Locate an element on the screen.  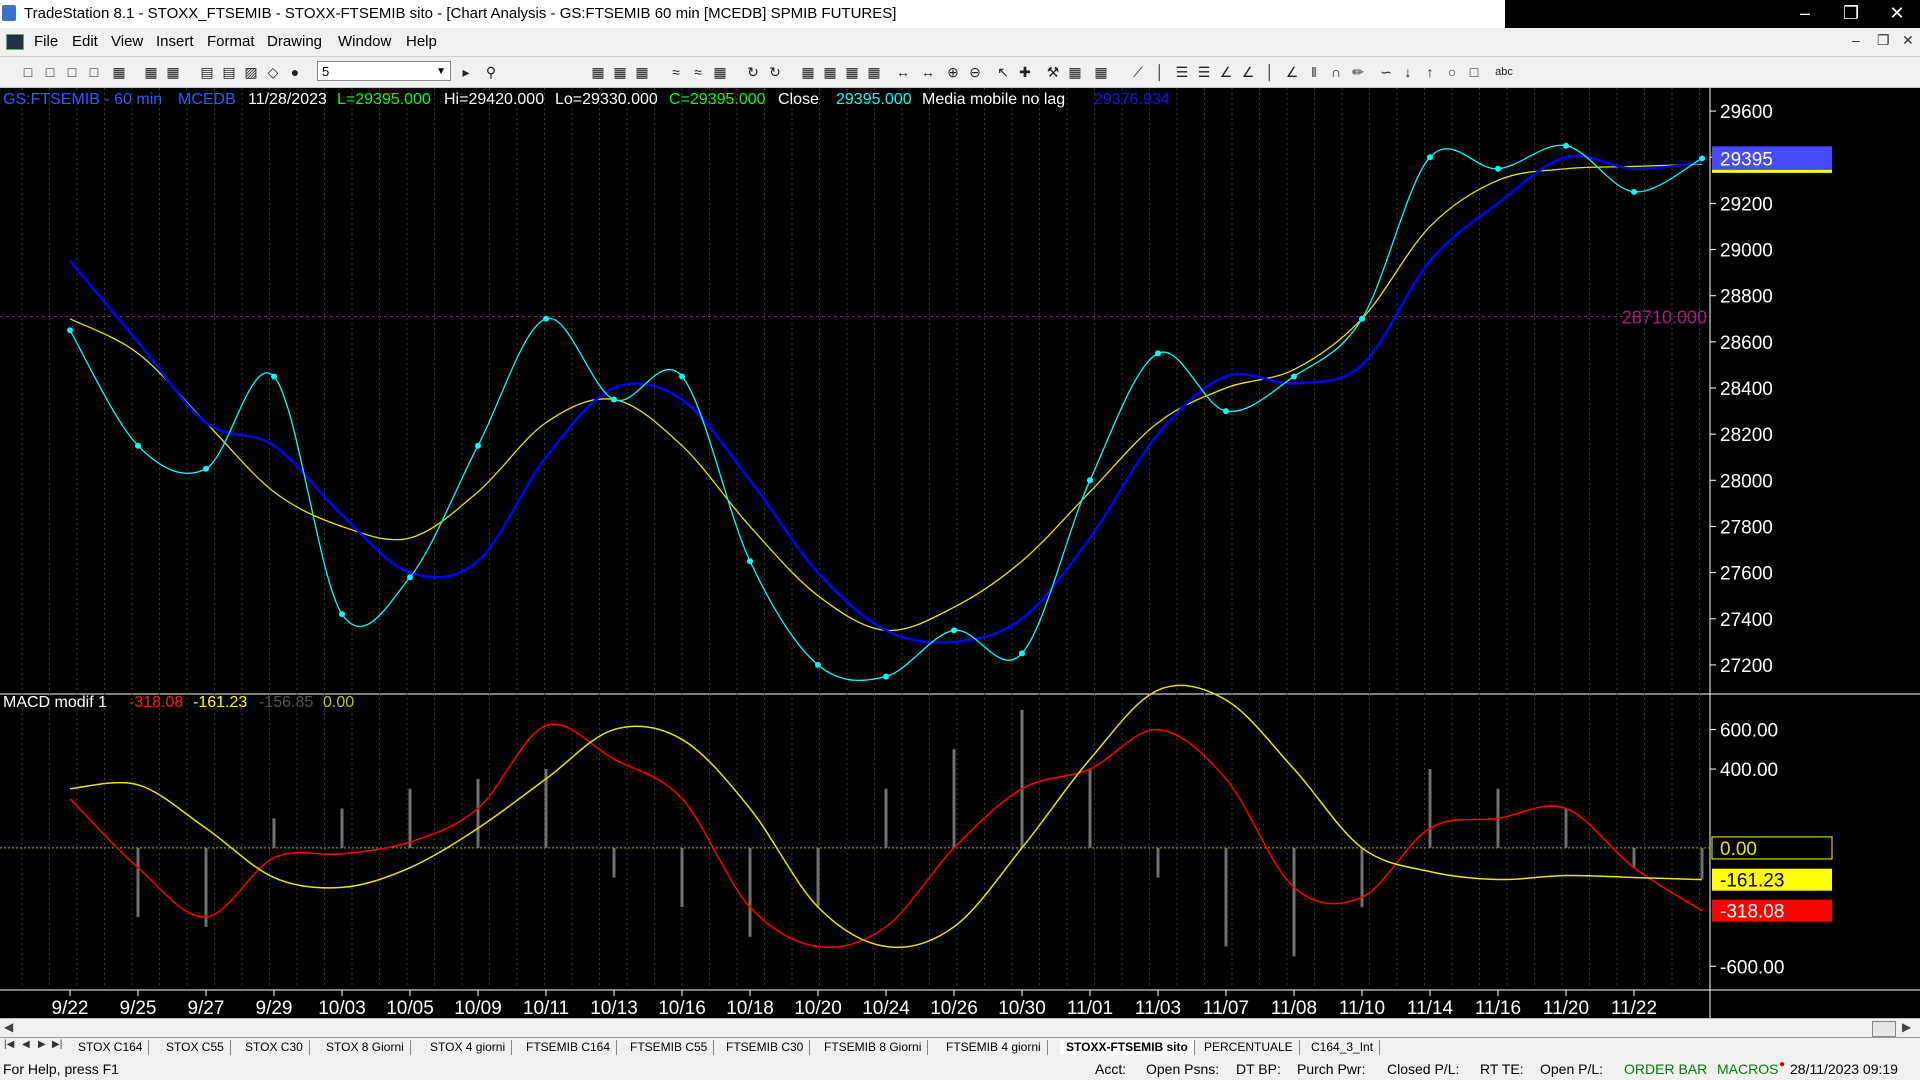
maximize-button: ❐ is located at coordinates (1851, 14).